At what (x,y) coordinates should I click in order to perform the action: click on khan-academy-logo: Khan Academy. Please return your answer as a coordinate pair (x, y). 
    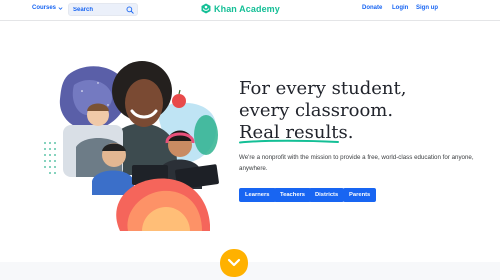
    Looking at the image, I should click on (240, 8).